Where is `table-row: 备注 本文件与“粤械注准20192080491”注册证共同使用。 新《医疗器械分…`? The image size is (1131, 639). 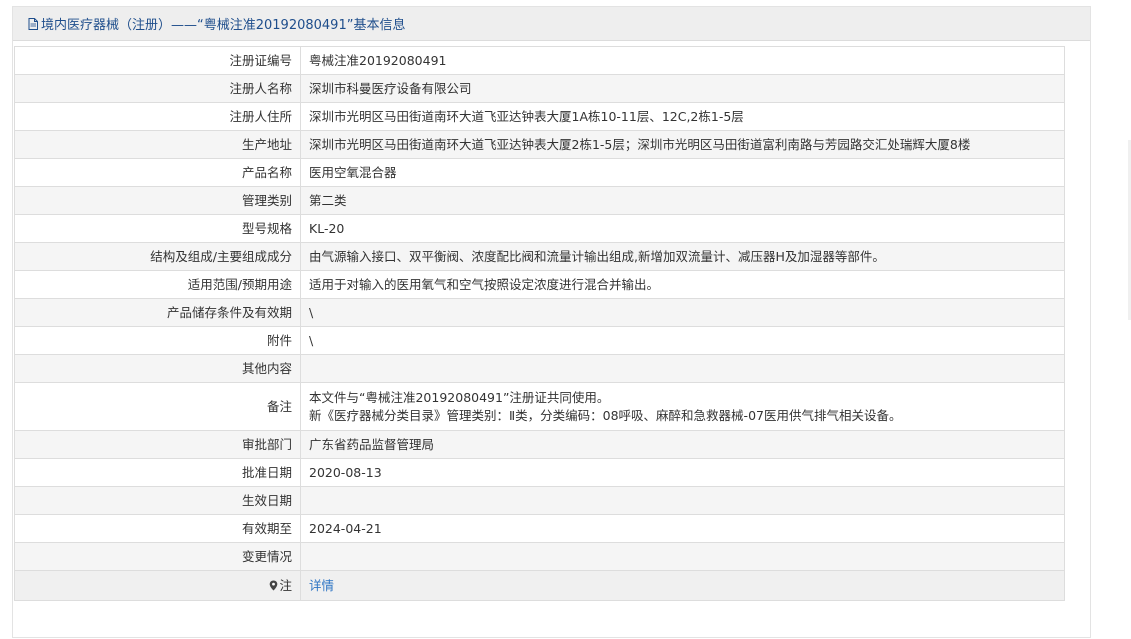
table-row: 备注 本文件与“粤械注准20192080491”注册证共同使用。 新《医疗器械分… is located at coordinates (539, 406).